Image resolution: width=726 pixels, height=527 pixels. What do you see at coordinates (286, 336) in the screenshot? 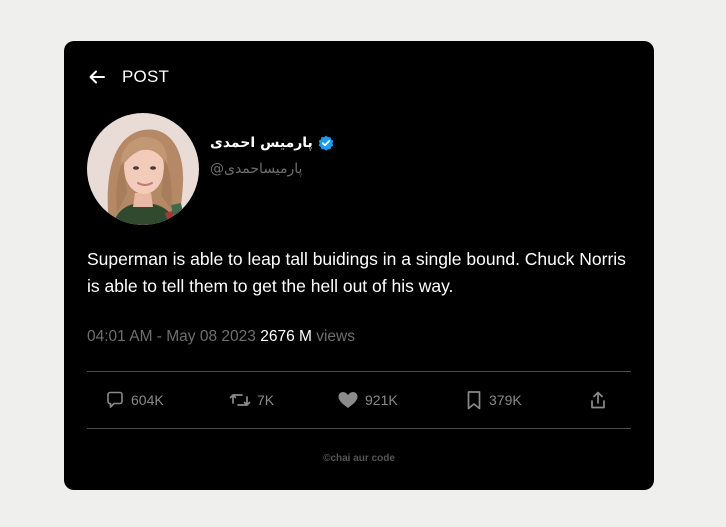
I see `views-count: 2676 M` at bounding box center [286, 336].